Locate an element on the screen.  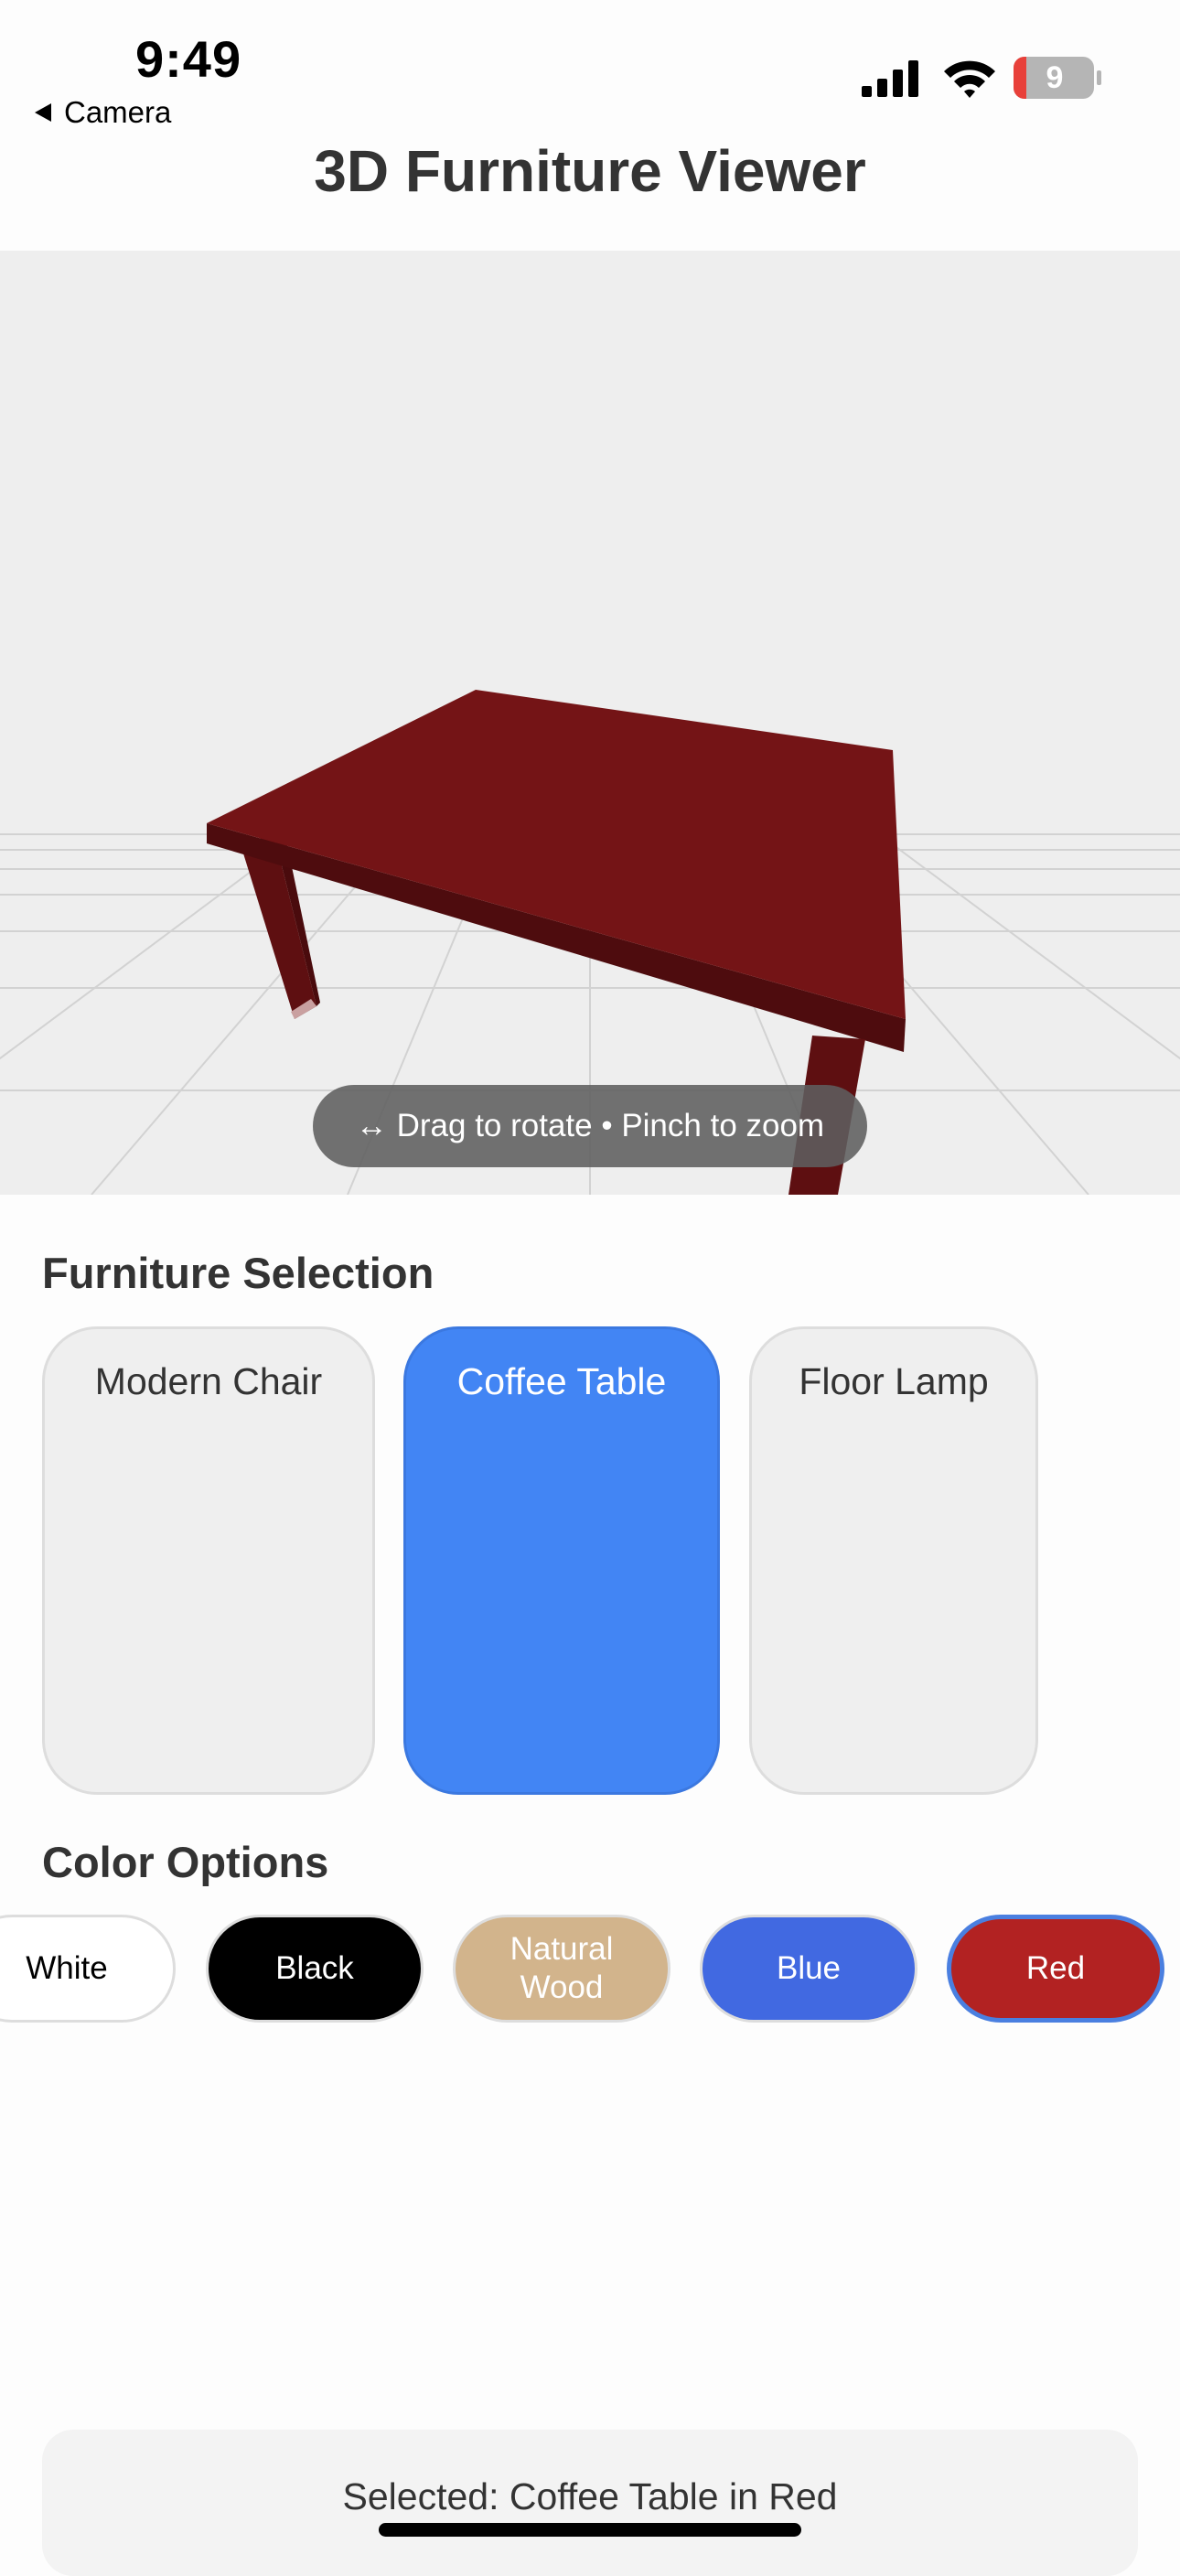
color-option-label: Red is located at coordinates (1055, 1968).